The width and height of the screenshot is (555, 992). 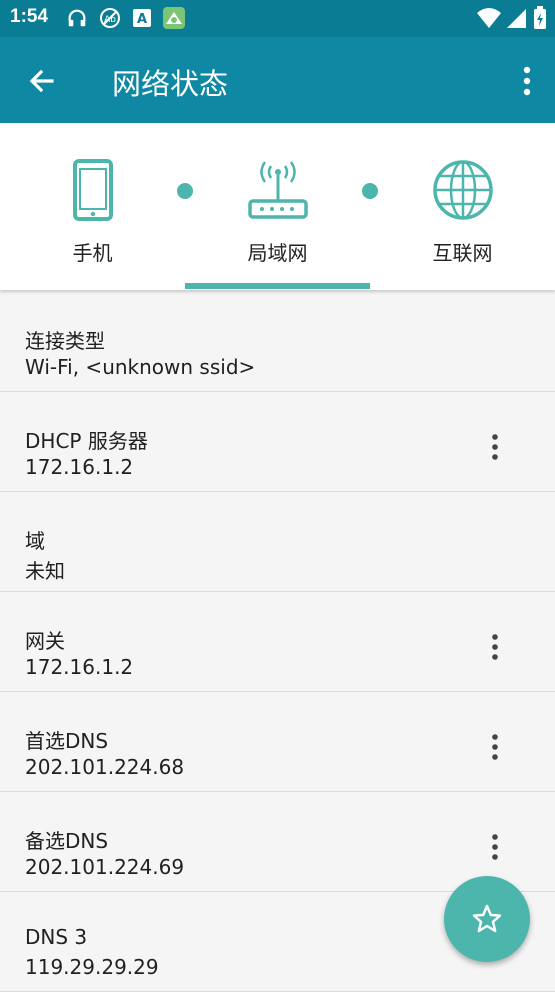 I want to click on tab-internet-label: 互联网, so click(x=462, y=253).